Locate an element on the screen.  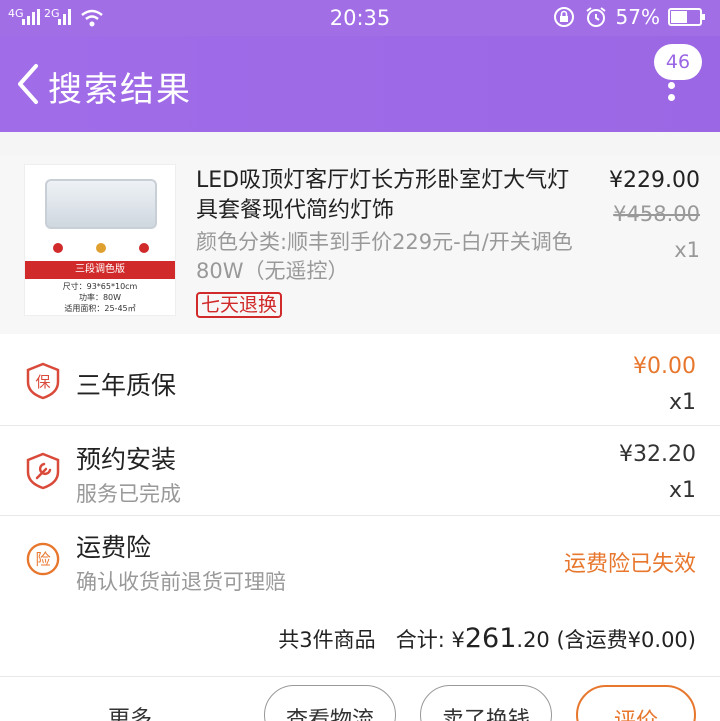
install-icon is located at coordinates (43, 471).